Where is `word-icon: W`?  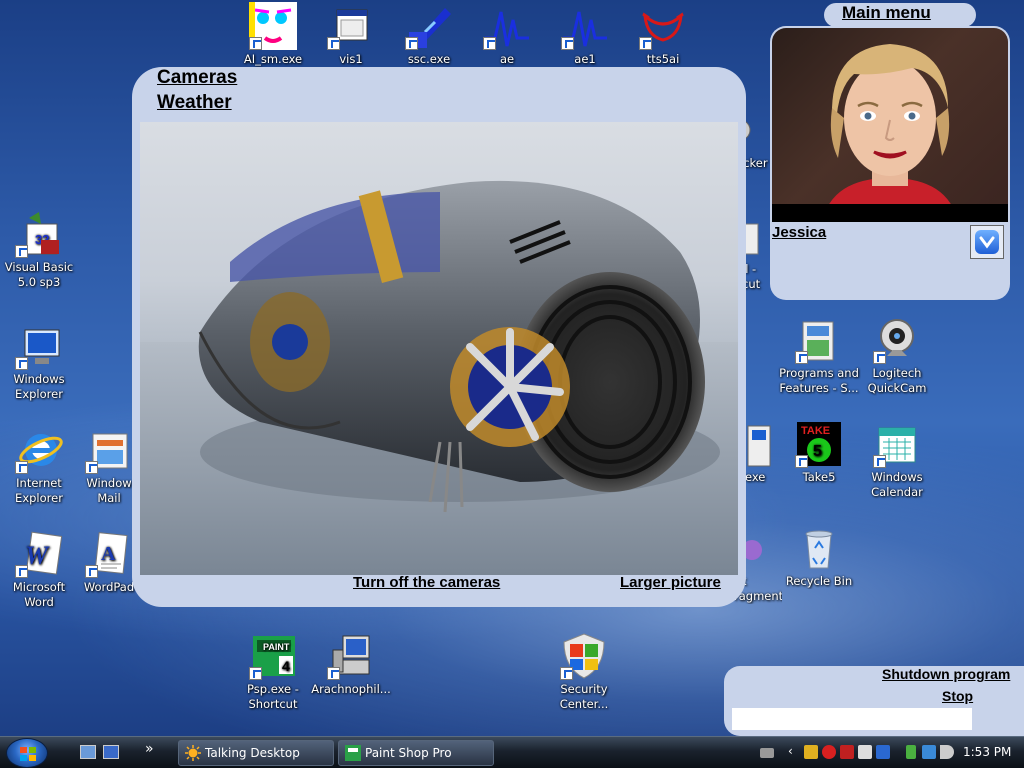 word-icon: W is located at coordinates (39, 554).